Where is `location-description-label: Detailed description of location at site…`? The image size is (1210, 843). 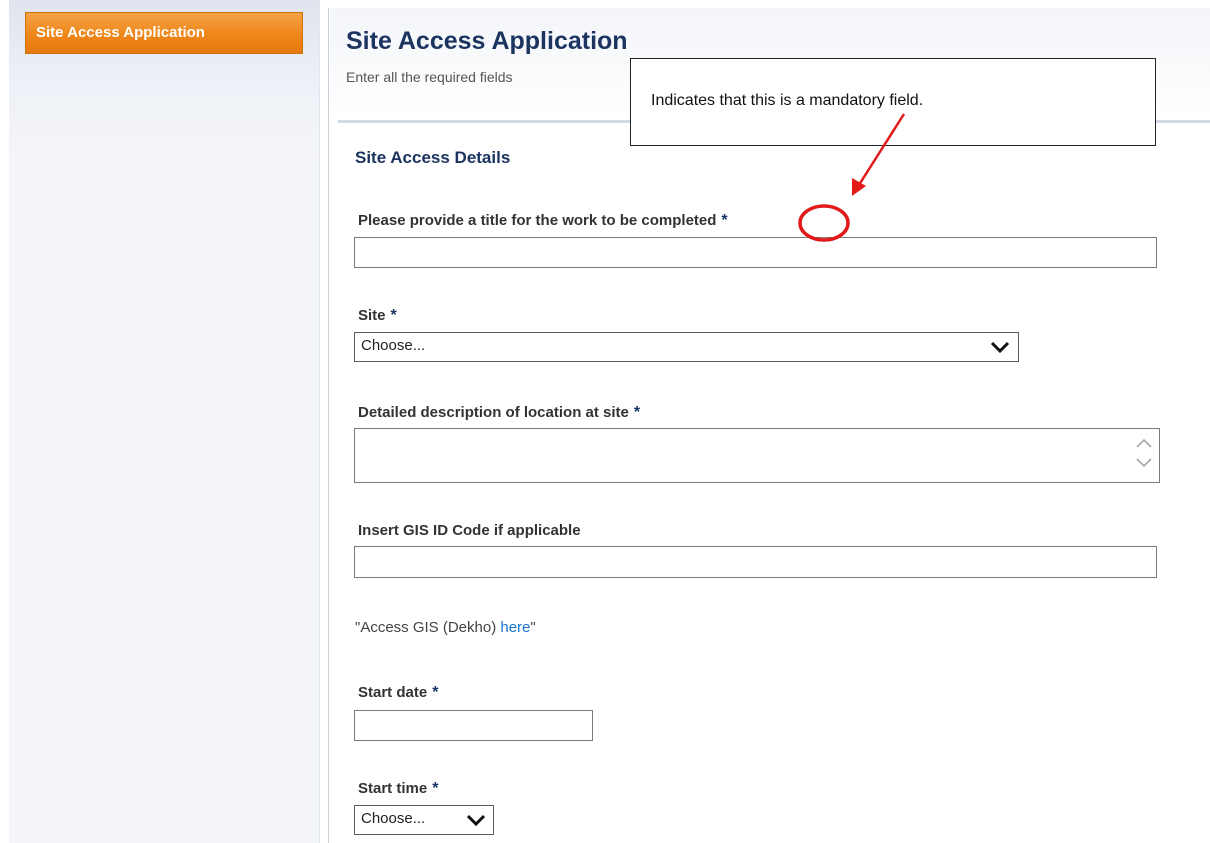
location-description-label: Detailed description of location at site… is located at coordinates (499, 413).